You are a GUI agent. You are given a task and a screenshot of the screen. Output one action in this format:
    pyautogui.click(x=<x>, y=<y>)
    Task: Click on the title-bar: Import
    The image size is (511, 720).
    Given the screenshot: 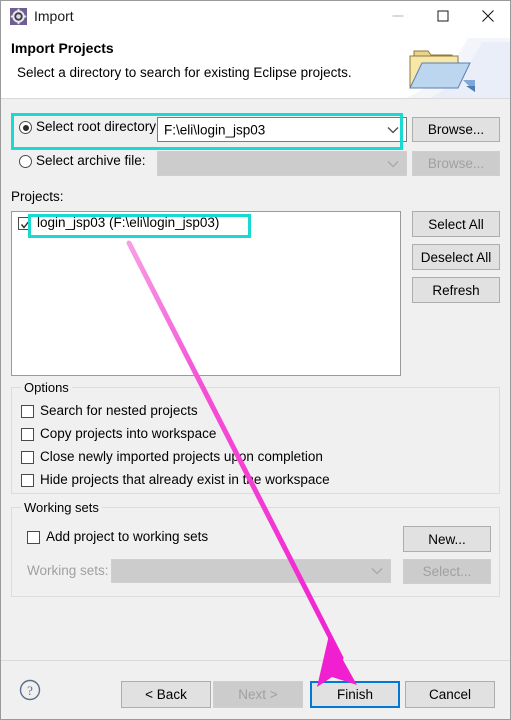 What is the action you would take?
    pyautogui.click(x=255, y=16)
    